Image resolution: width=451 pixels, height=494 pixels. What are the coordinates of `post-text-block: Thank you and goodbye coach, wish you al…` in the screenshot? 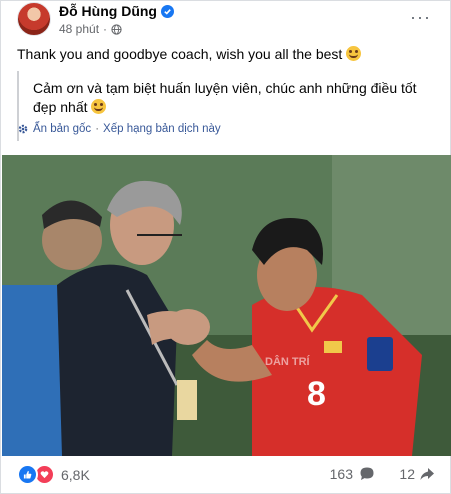 It's located at (189, 54).